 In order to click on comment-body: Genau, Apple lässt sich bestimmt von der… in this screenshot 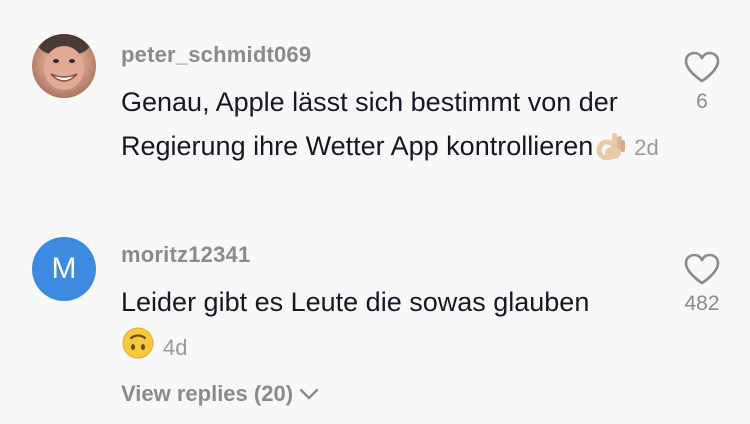, I will do `click(369, 124)`.